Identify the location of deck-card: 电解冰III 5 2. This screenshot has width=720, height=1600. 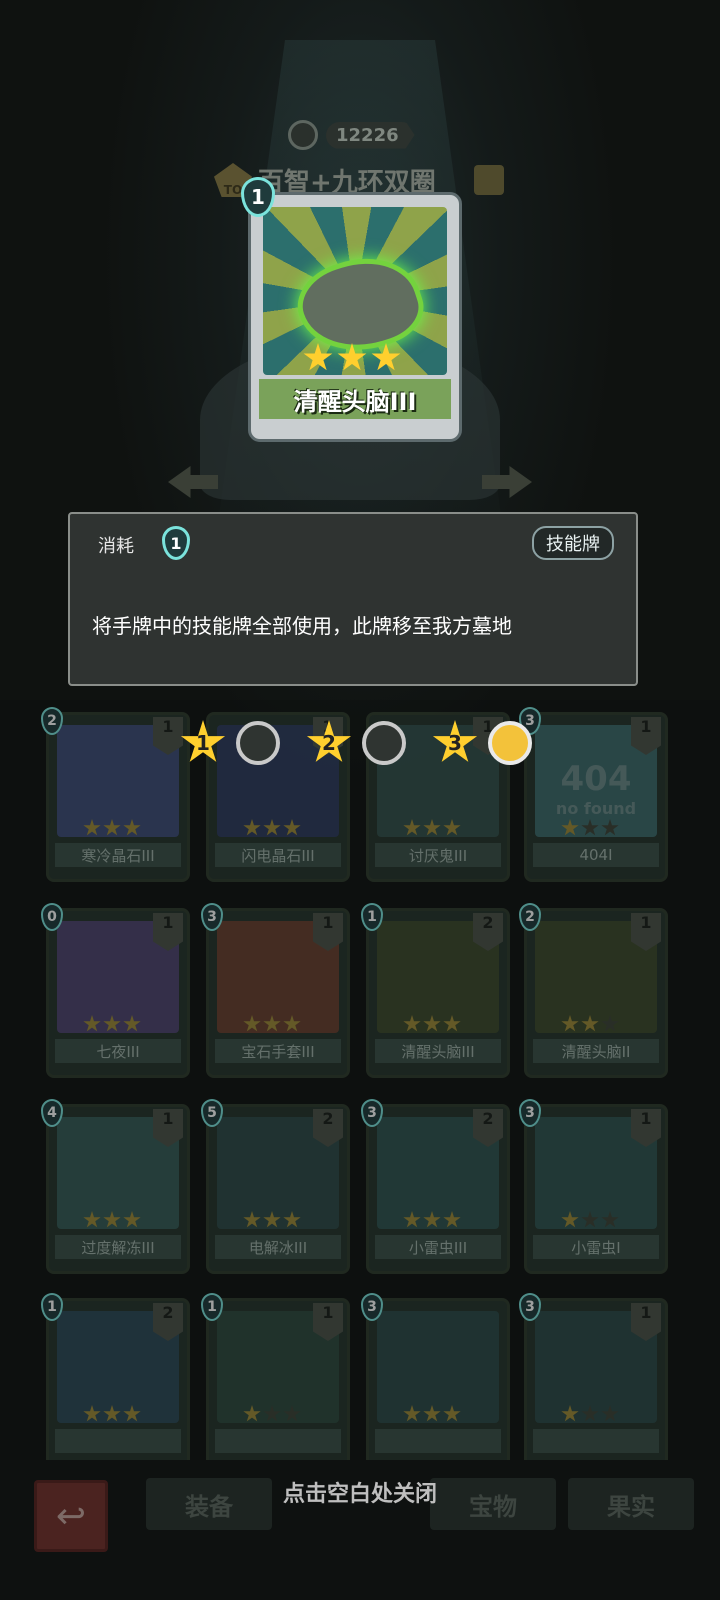
(275, 1186).